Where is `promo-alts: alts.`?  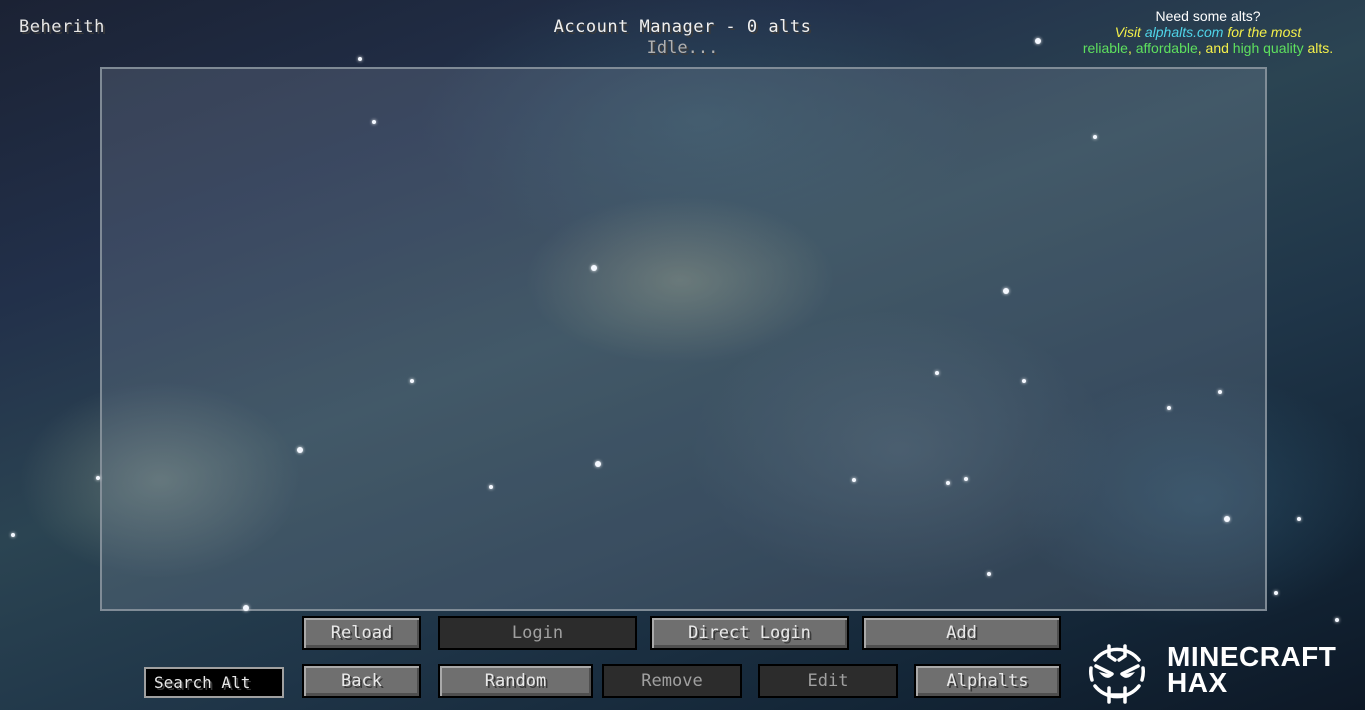
promo-alts: alts. is located at coordinates (1318, 48).